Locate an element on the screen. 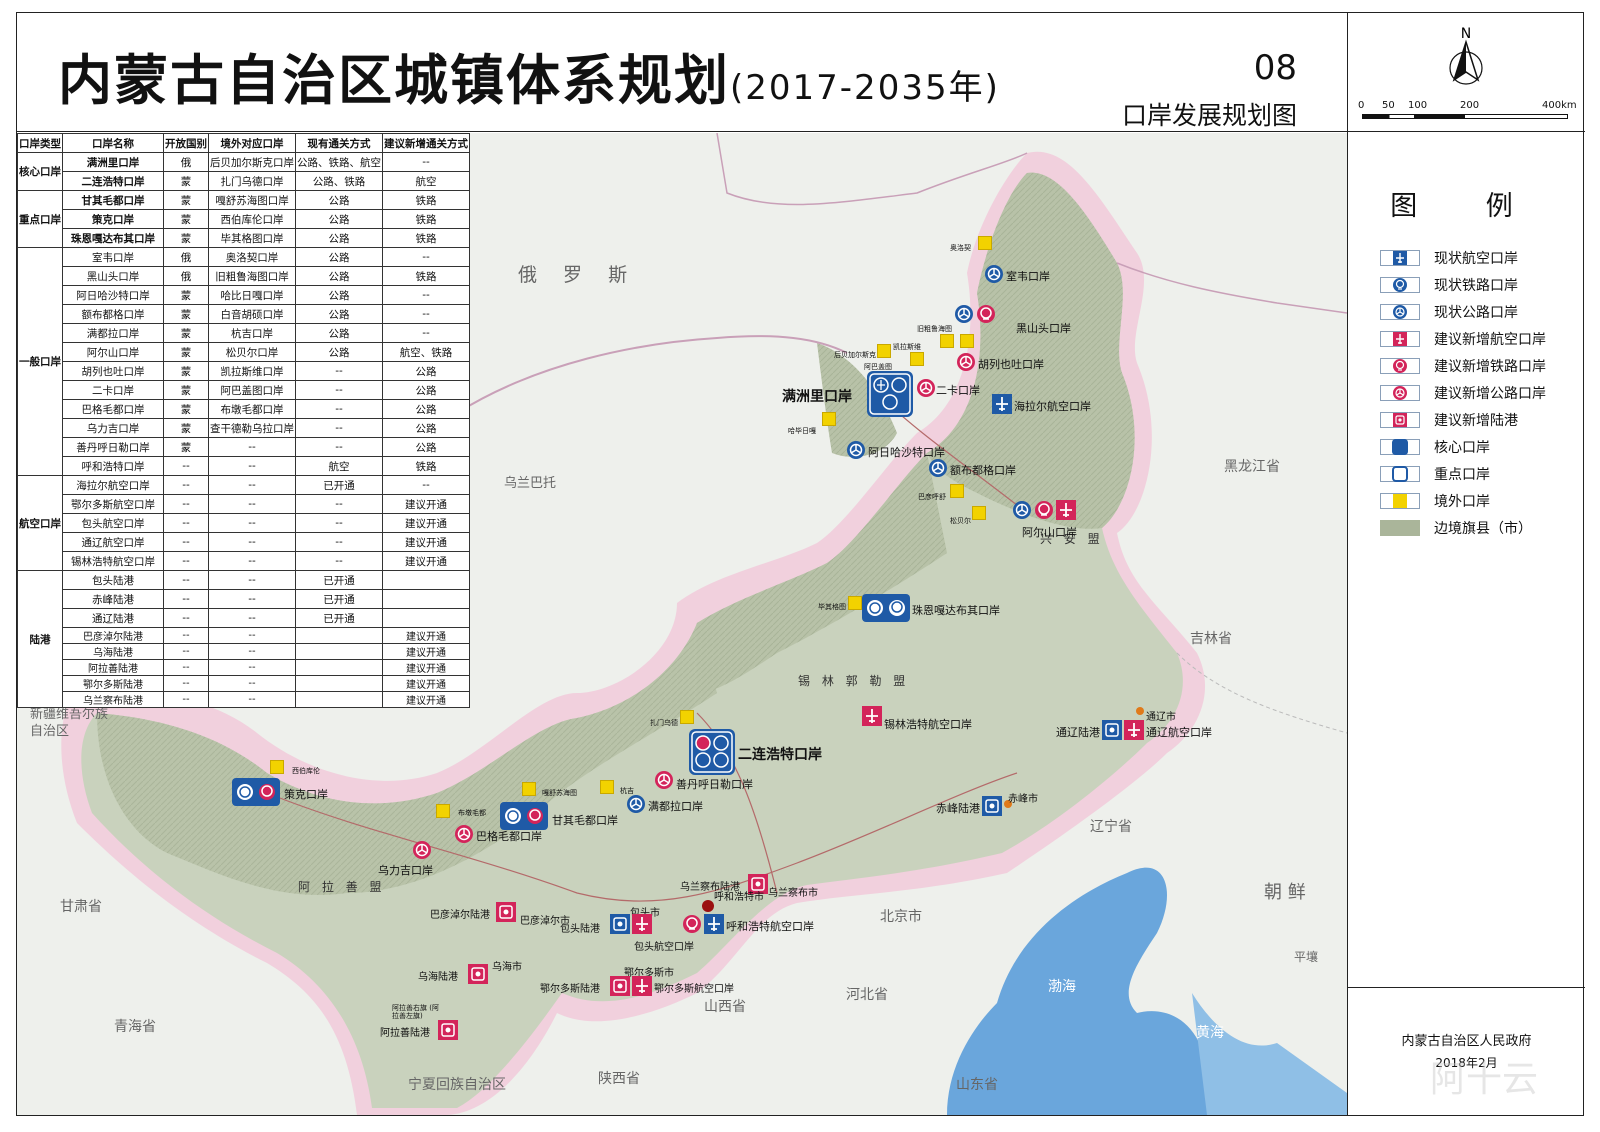  table-cell: 蒙 is located at coordinates (186, 371).